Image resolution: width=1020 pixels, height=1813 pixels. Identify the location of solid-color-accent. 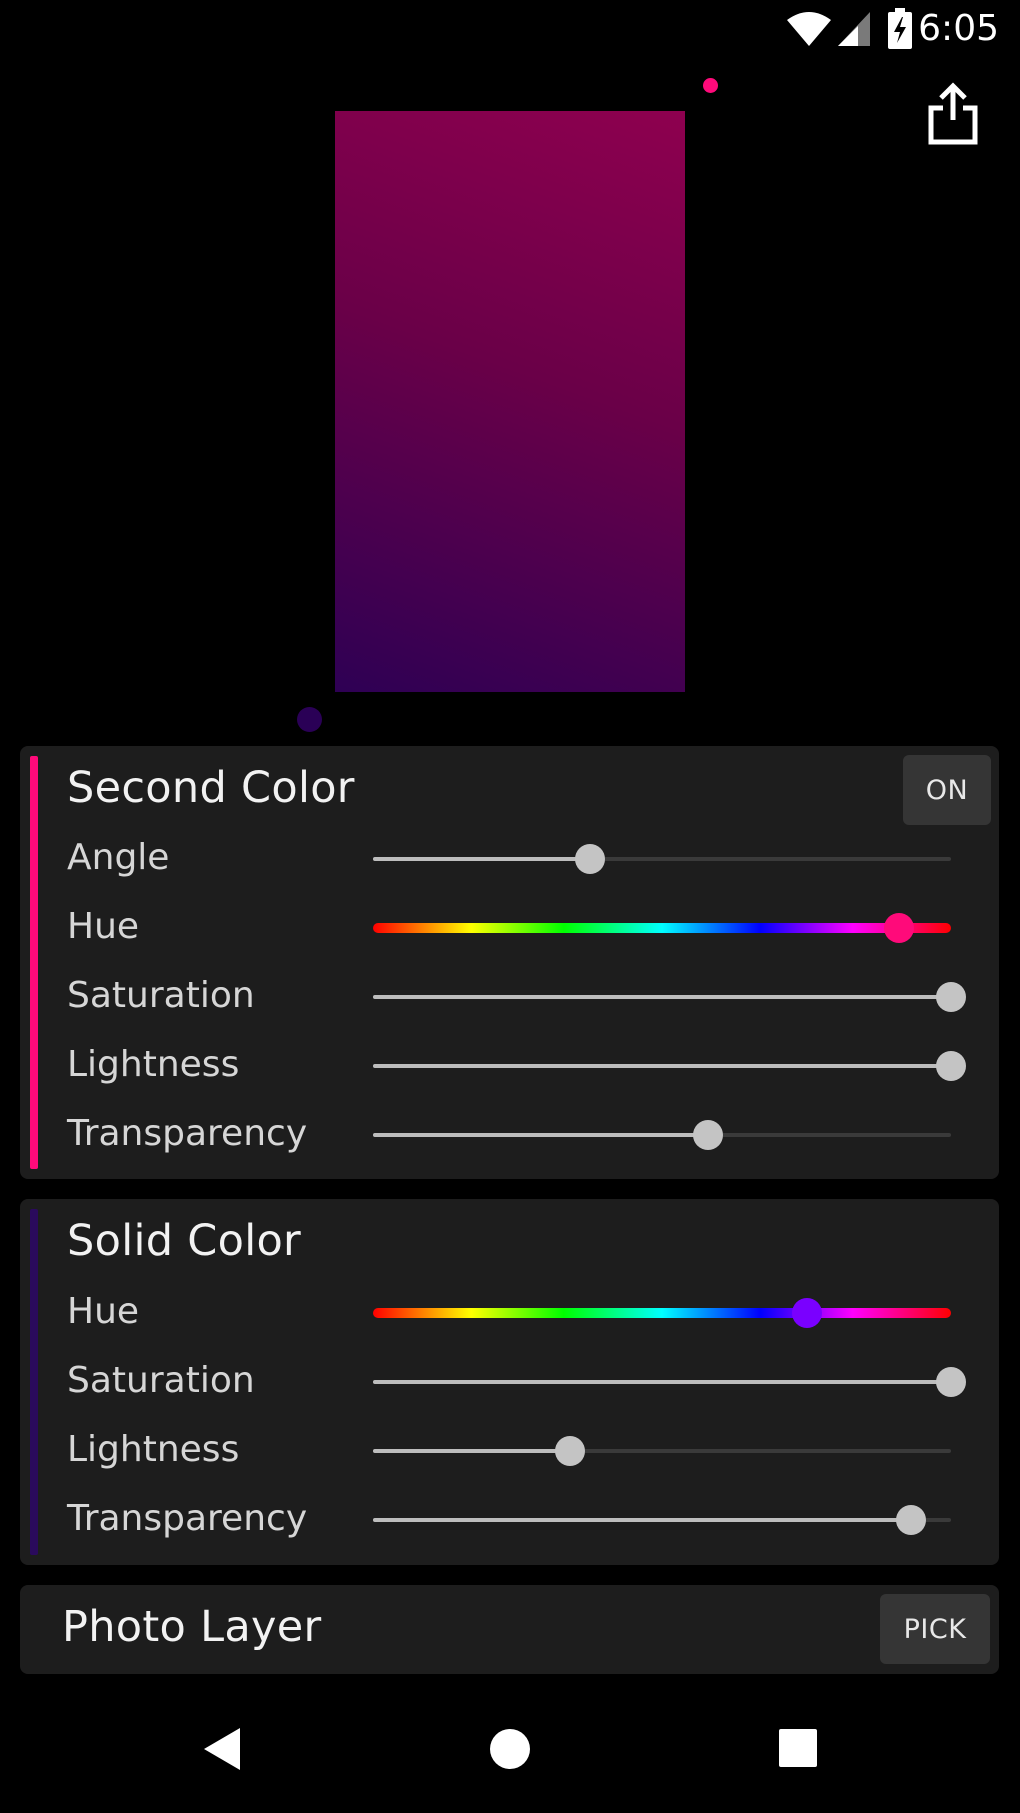
(34, 1382).